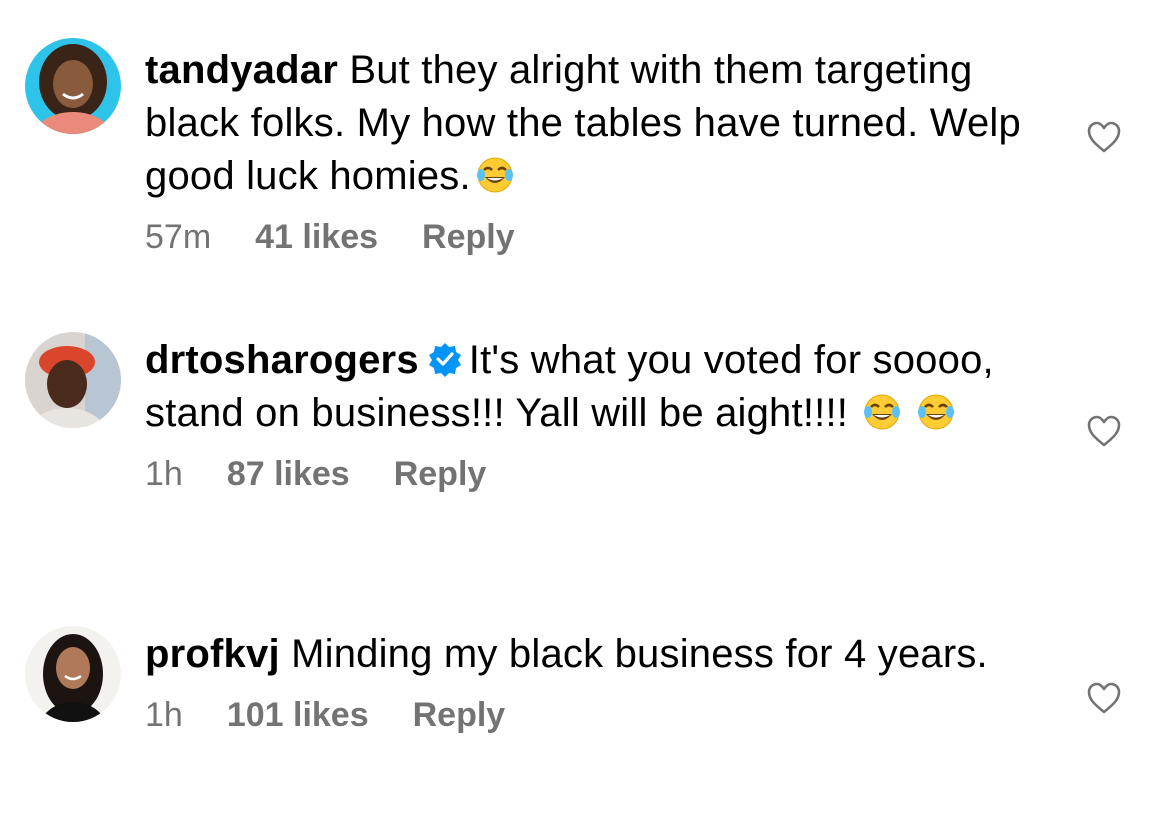 This screenshot has height=831, width=1170. I want to click on comment-meta: 1h 101 likes Reply, so click(595, 715).